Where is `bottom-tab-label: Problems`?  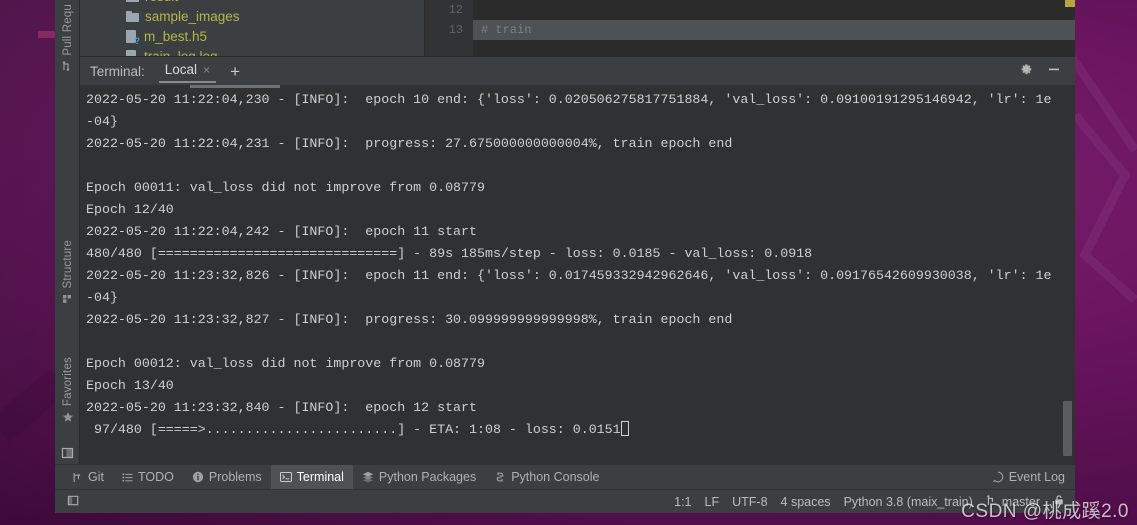
bottom-tab-label: Problems is located at coordinates (235, 477).